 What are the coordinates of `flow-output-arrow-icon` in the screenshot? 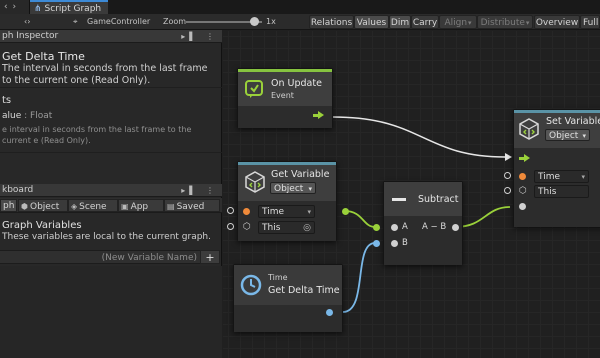 It's located at (321, 115).